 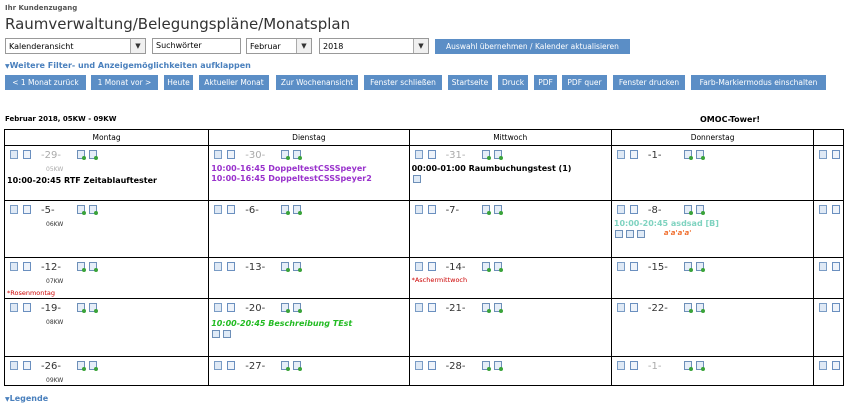 I want to click on booking-entry: 10:00-16:45 DoppeltestCSSSpeyer, so click(x=288, y=168).